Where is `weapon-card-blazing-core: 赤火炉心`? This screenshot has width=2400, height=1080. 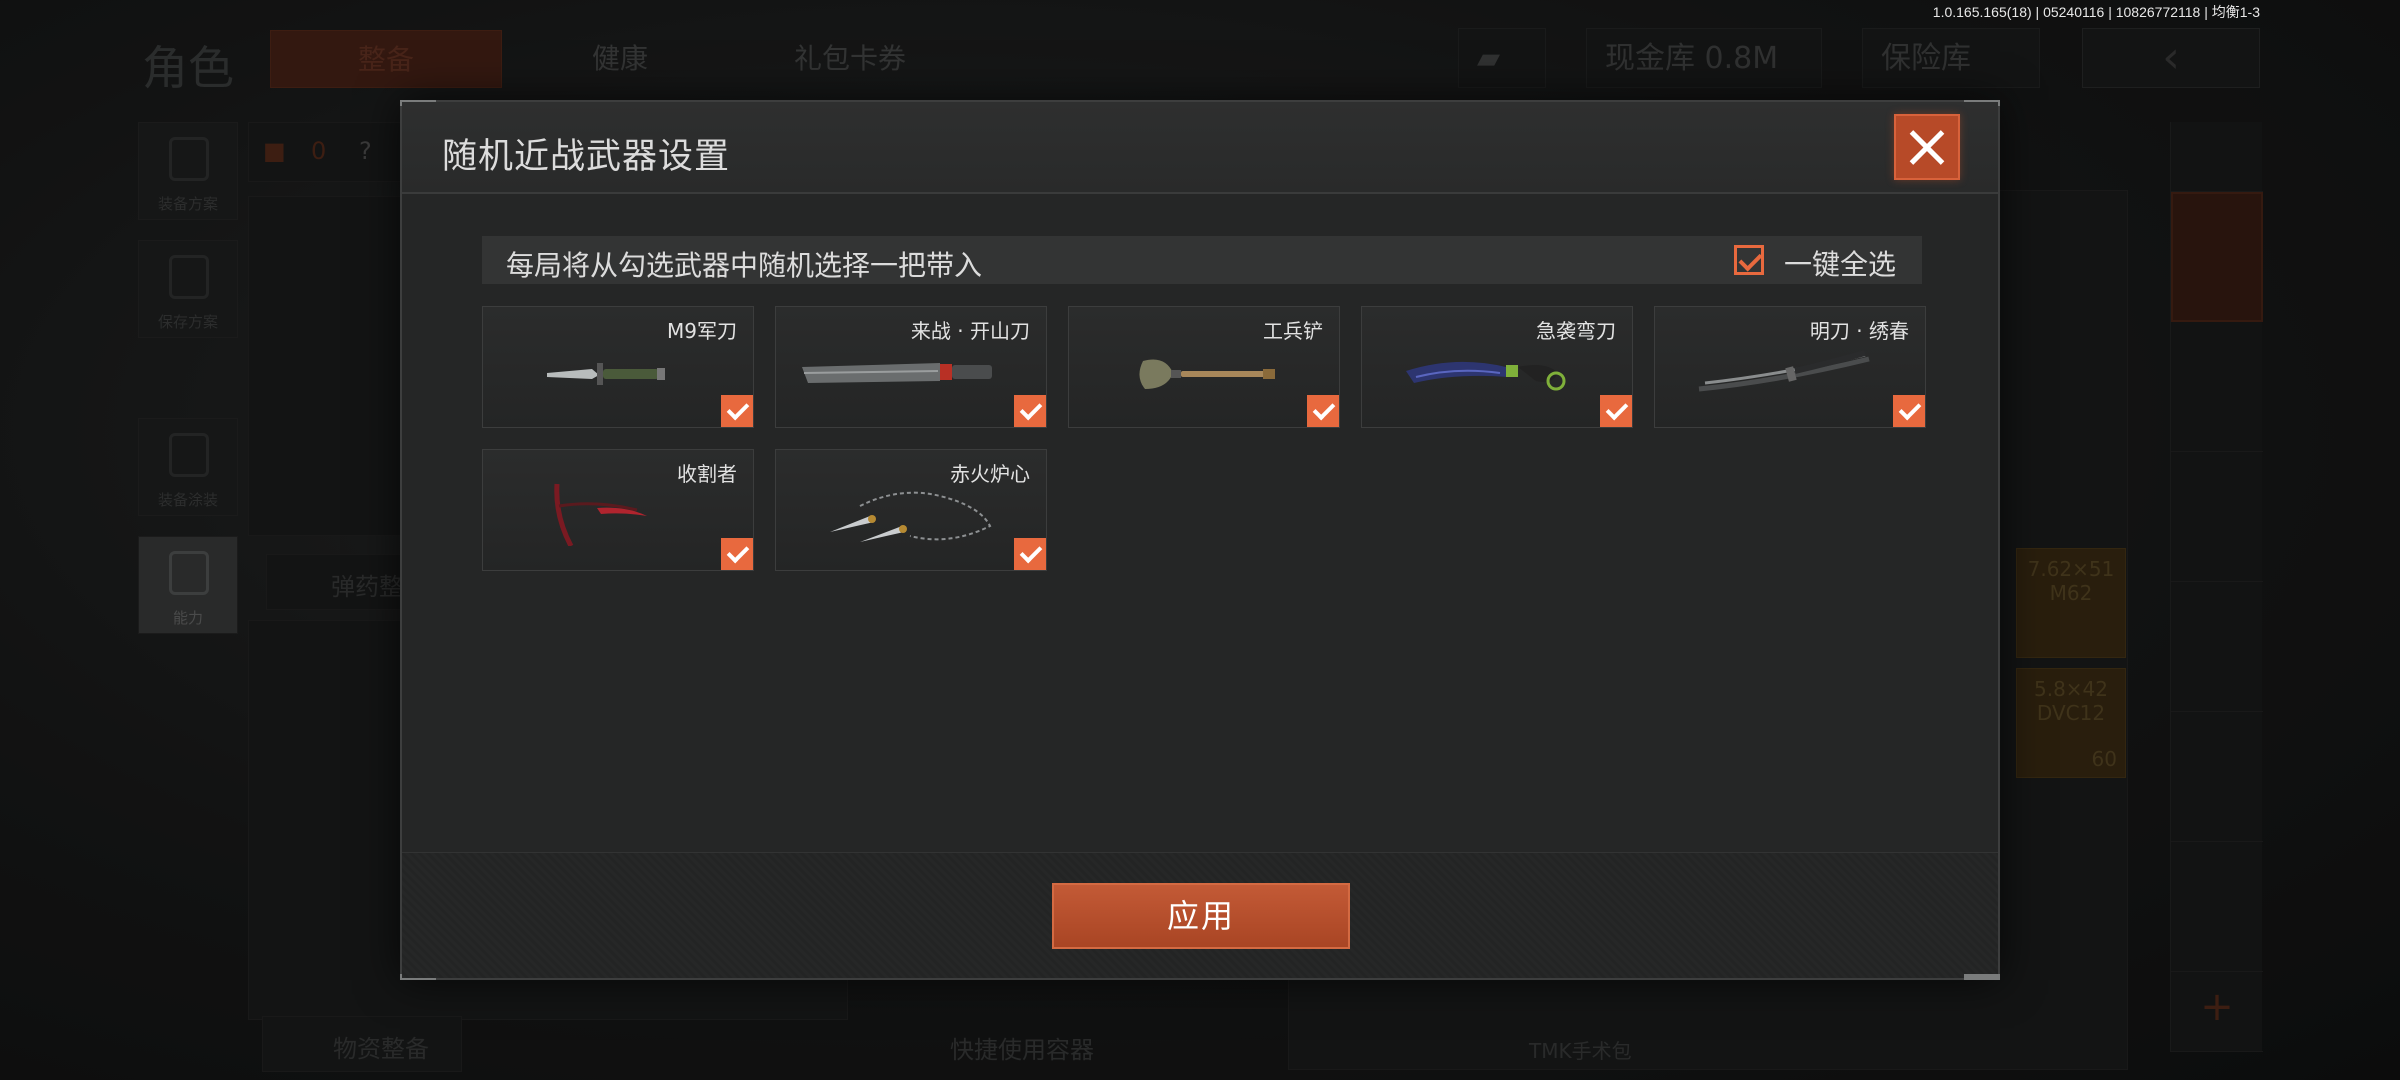
weapon-card-blazing-core: 赤火炉心 is located at coordinates (911, 510).